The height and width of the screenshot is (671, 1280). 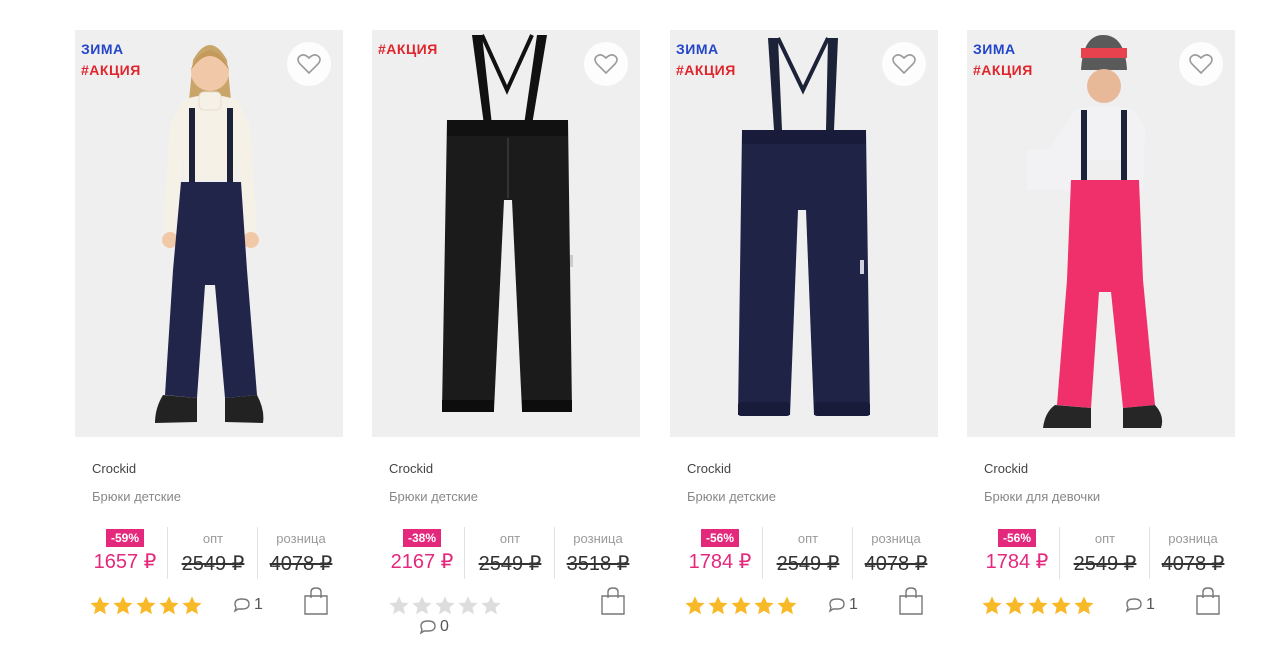 I want to click on price-block: -59% 1657 ₽ опт 2549 ₽ розница 4078 ₽, so click(x=213, y=553).